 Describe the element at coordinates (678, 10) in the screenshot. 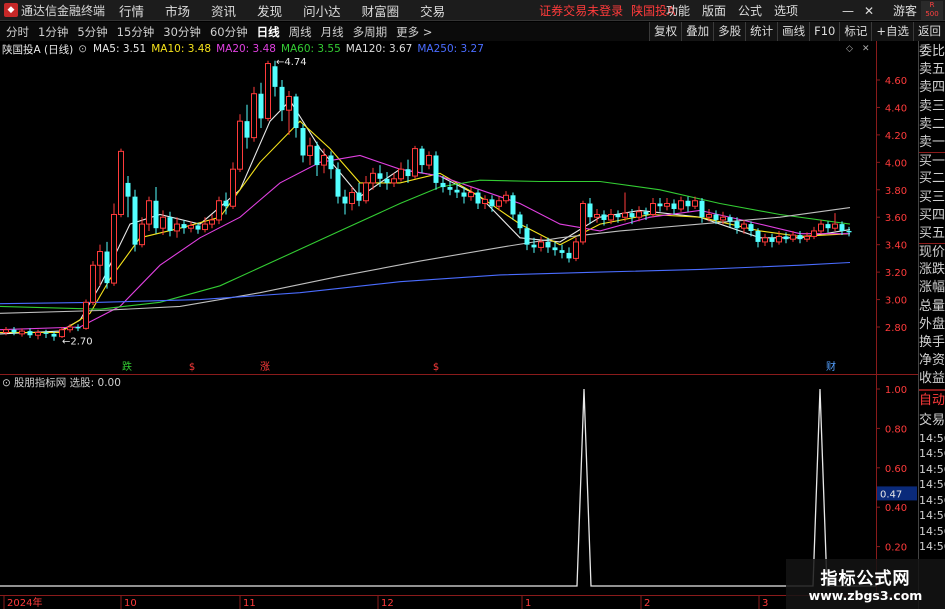

I see `menu-function: 功能` at that location.